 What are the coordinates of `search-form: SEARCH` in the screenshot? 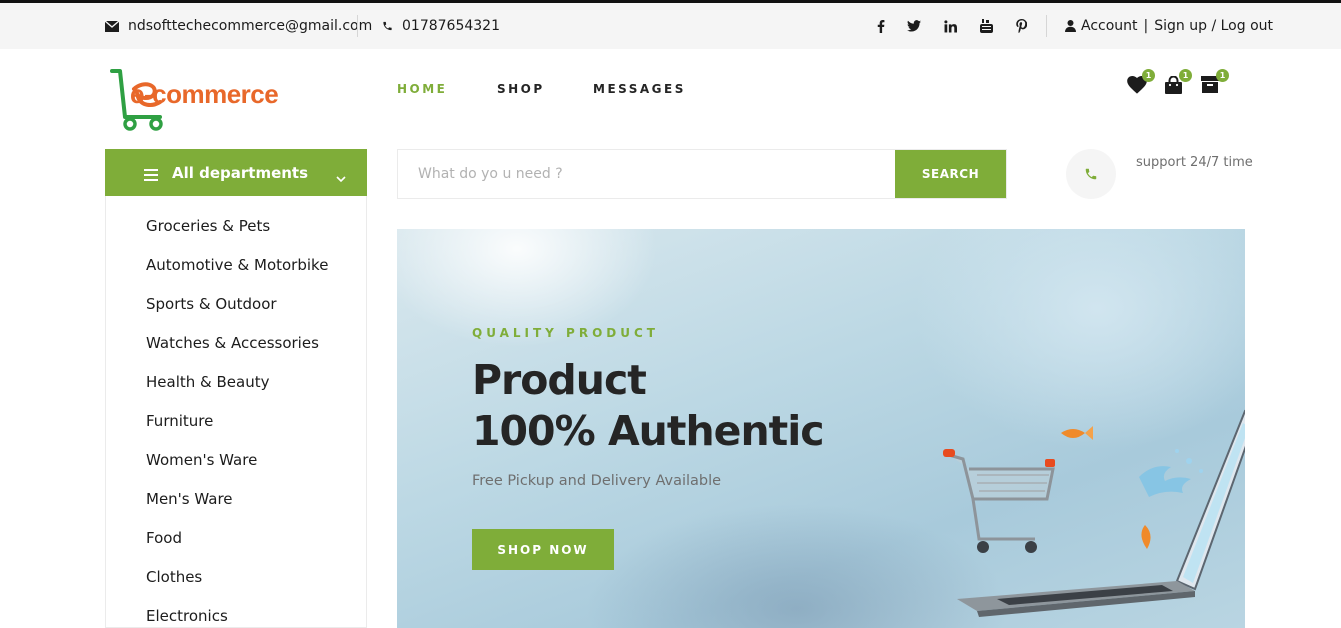 It's located at (702, 174).